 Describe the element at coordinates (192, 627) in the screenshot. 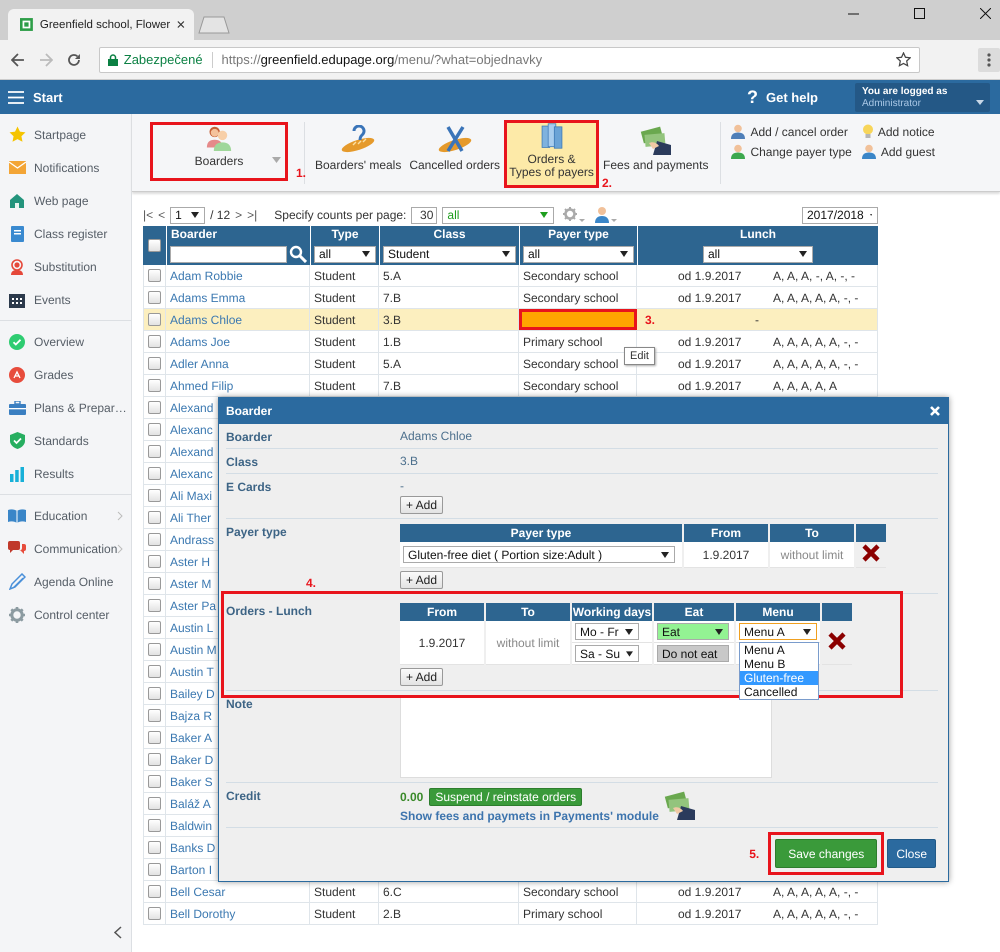

I see `boarder-link: Austin L` at that location.